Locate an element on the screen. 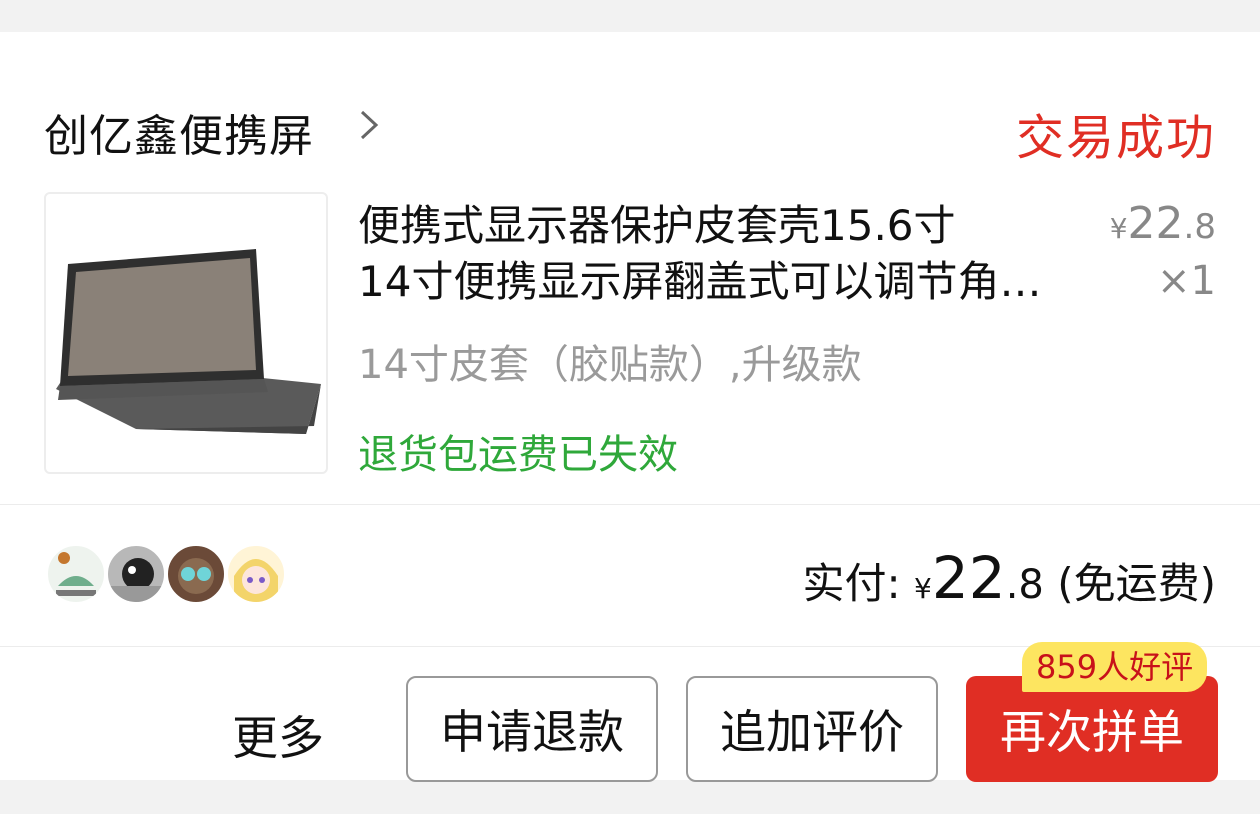  paid-label: 实付: is located at coordinates (851, 583).